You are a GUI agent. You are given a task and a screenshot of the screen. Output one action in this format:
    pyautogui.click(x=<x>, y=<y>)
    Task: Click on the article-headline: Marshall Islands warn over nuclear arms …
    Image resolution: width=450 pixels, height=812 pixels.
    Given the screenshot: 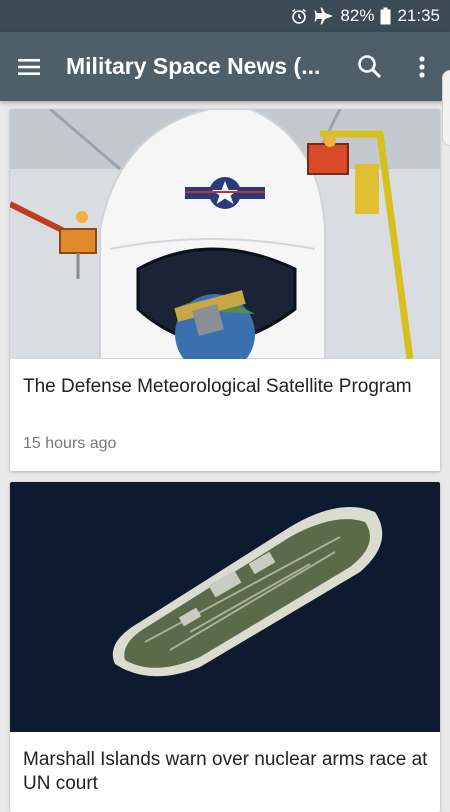 What is the action you would take?
    pyautogui.click(x=228, y=772)
    